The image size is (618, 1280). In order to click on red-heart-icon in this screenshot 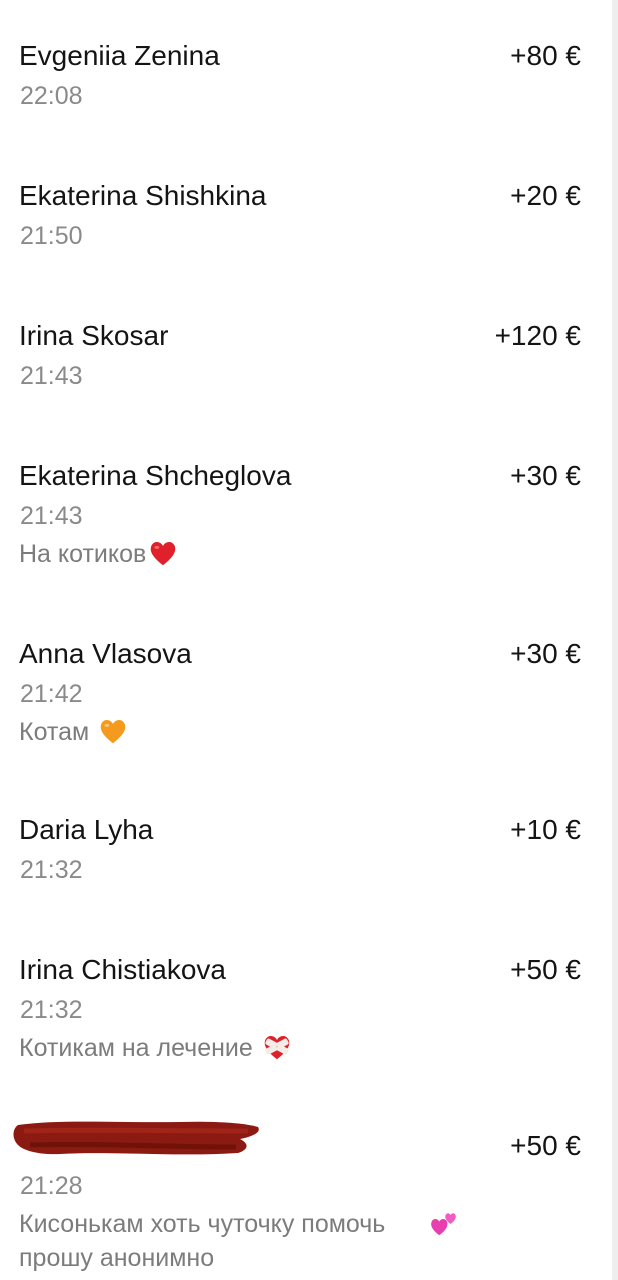, I will do `click(163, 553)`.